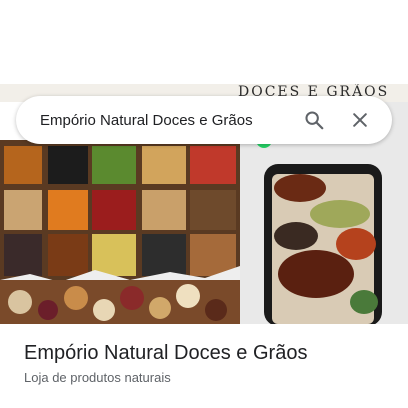 This screenshot has height=408, width=408. Describe the element at coordinates (360, 120) in the screenshot. I see `close-icon` at that location.